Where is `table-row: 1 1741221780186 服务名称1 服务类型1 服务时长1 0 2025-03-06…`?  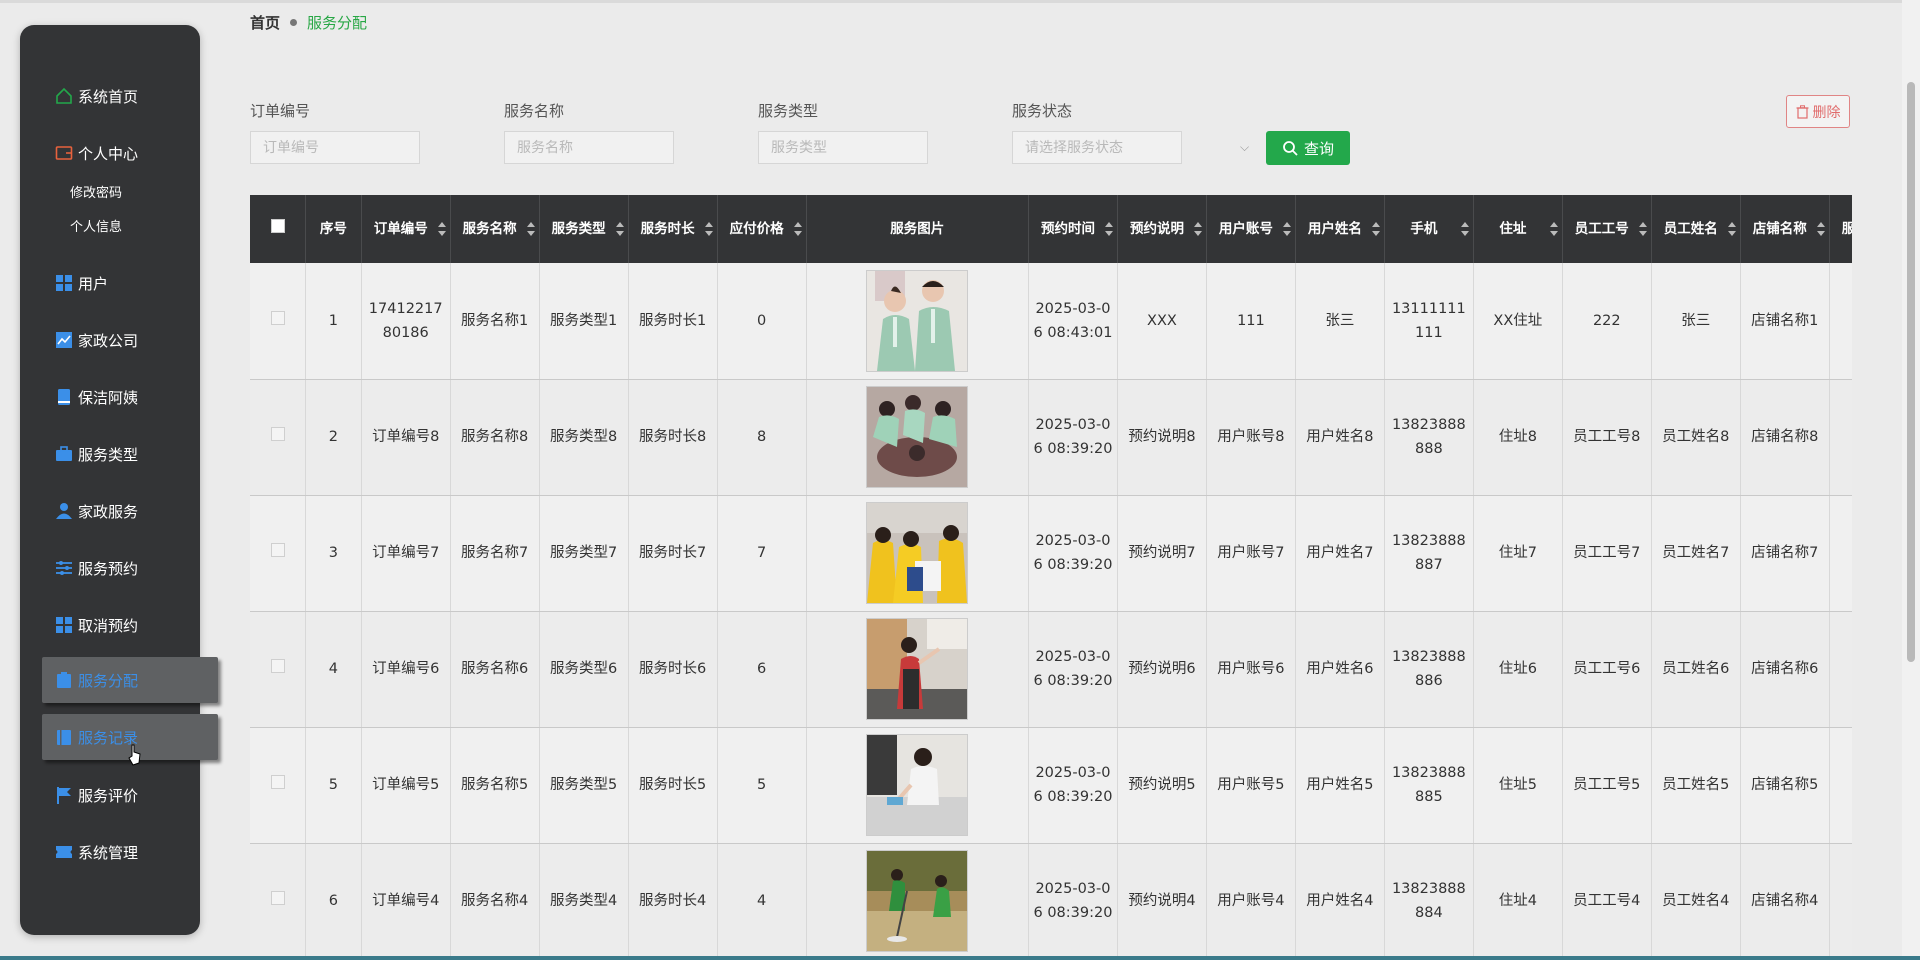
table-row: 1 1741221780186 服务名称1 服务类型1 服务时长1 0 2025-03-06… is located at coordinates (1051, 321).